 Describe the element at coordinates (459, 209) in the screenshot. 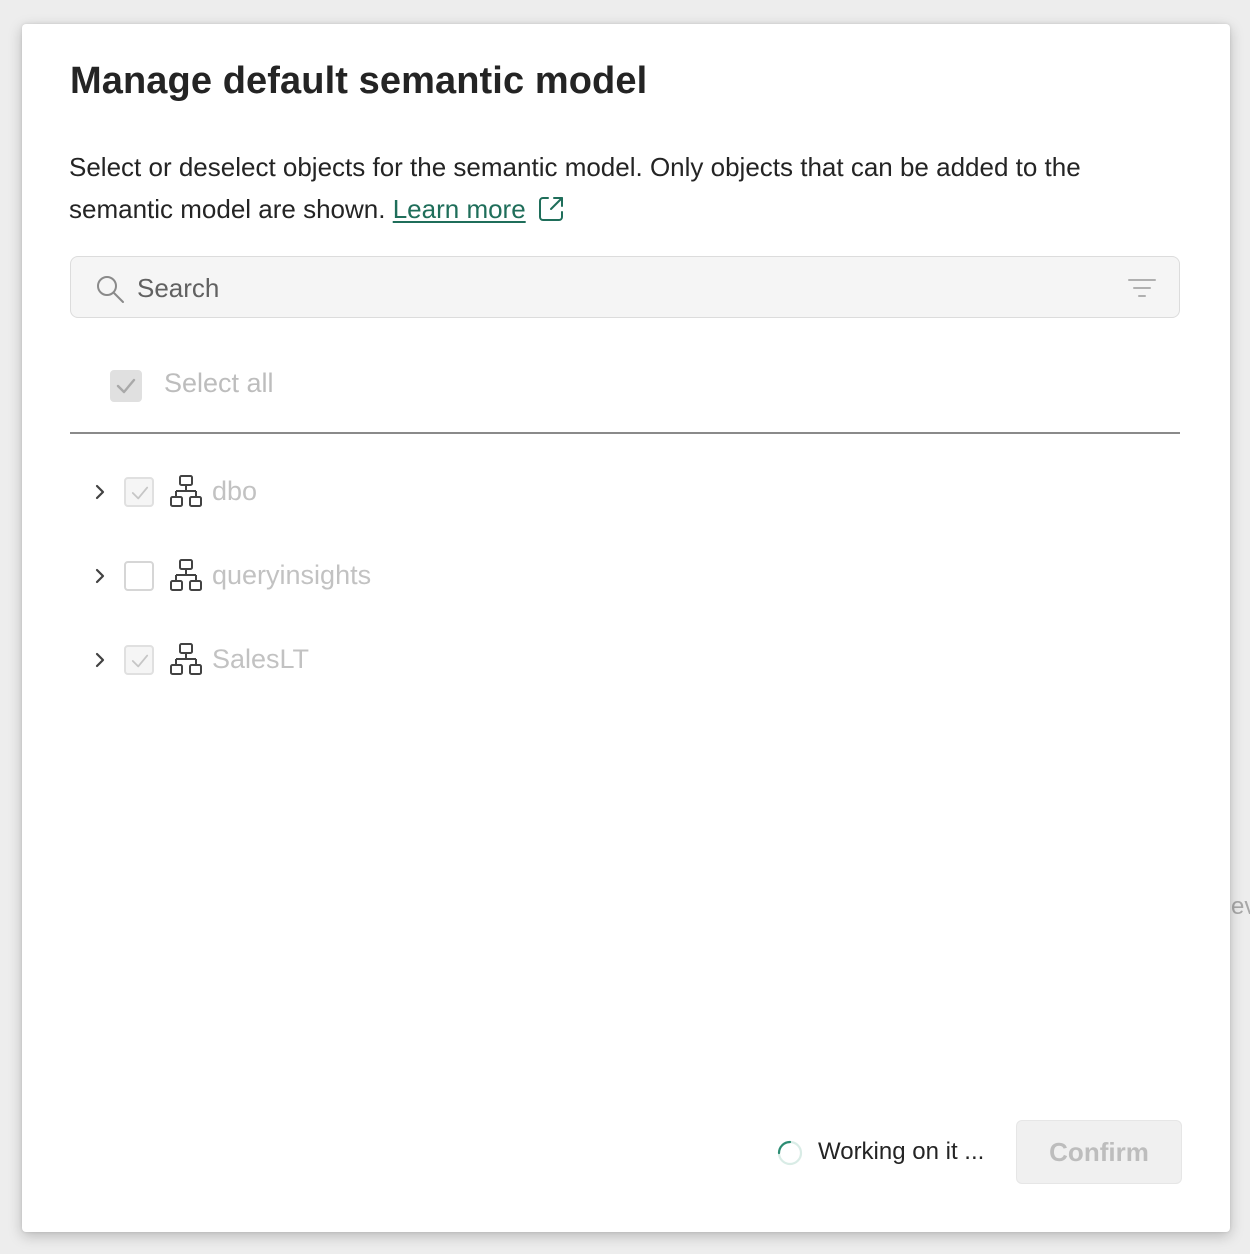

I see `learn-more-link: Learn more` at that location.